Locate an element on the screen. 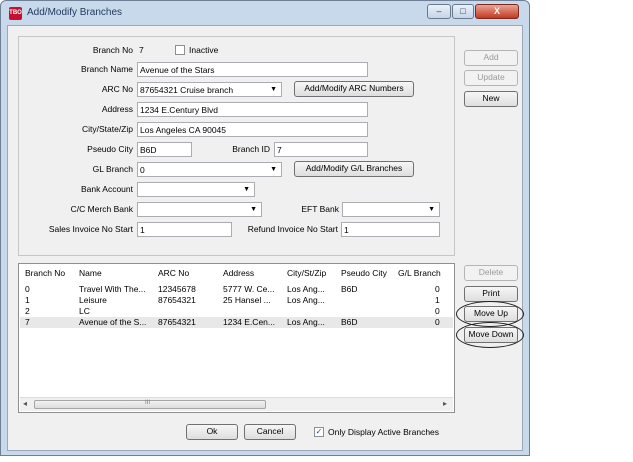 This screenshot has width=633, height=462. cell-branch-no: 1 is located at coordinates (27, 300).